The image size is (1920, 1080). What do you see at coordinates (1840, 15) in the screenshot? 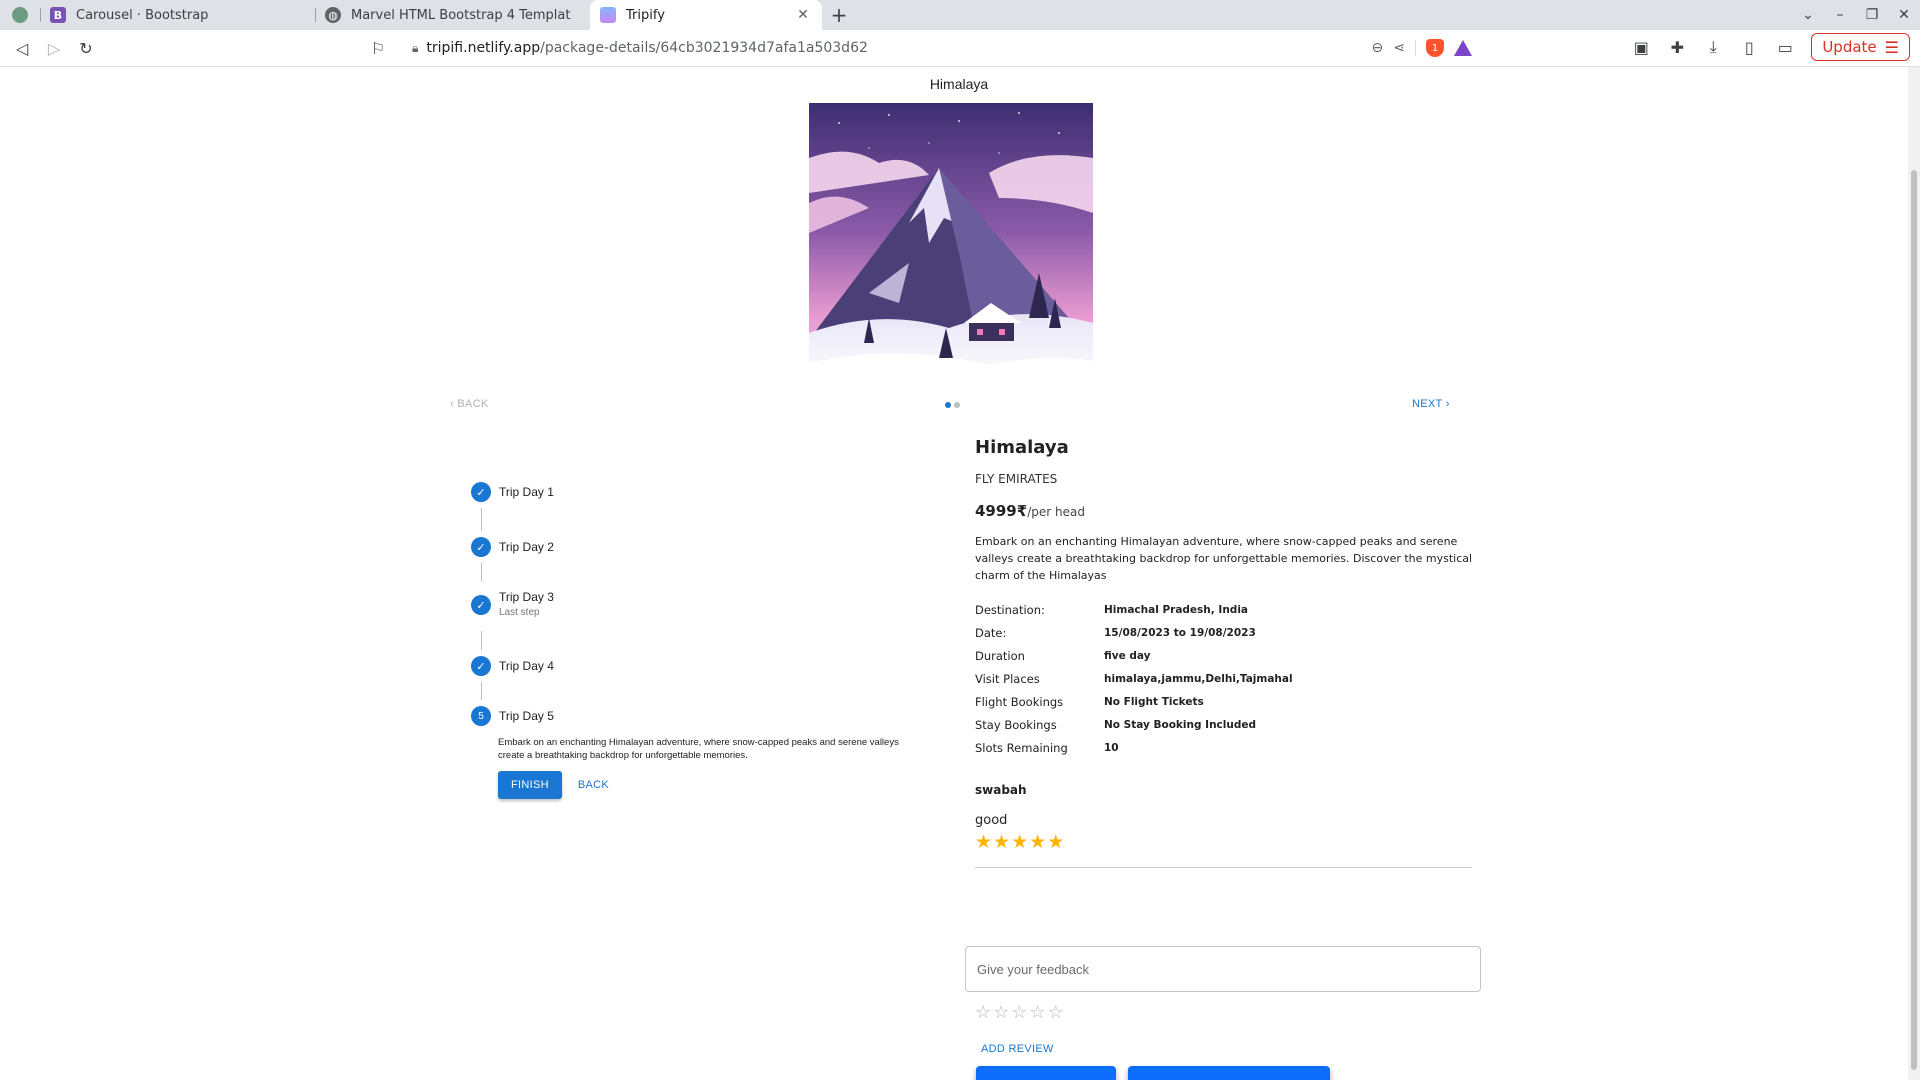
I see `minimize-icon: –` at bounding box center [1840, 15].